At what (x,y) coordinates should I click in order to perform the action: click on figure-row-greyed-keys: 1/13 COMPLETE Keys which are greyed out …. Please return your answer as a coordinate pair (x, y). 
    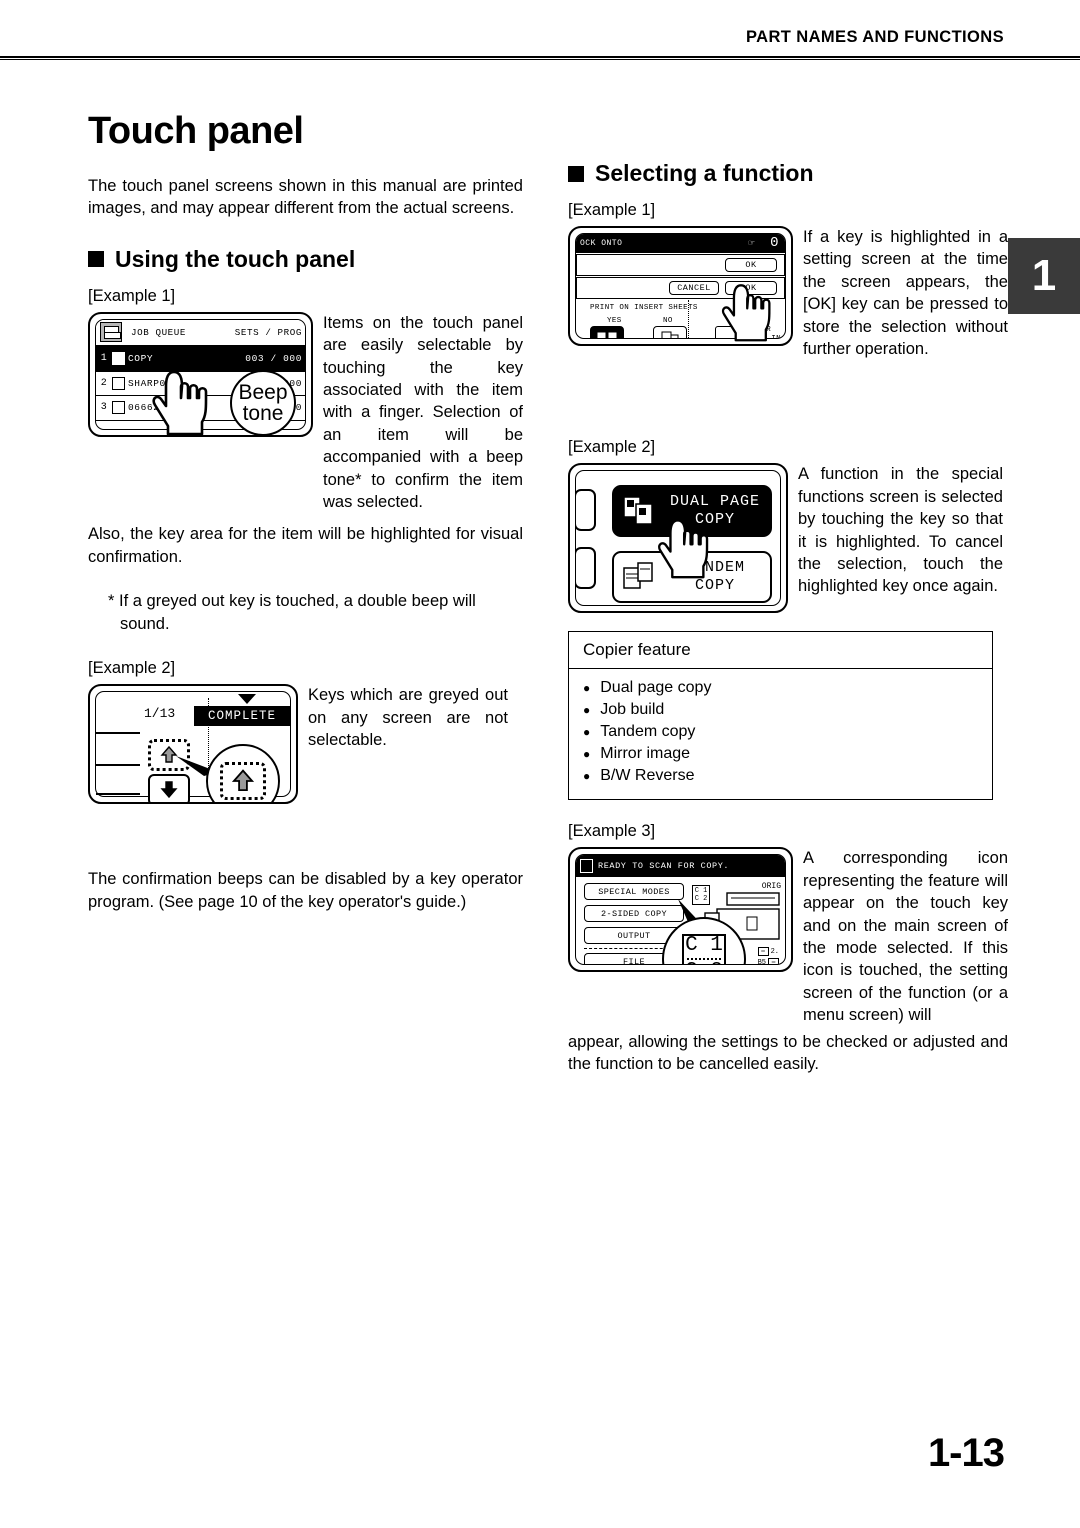
    Looking at the image, I should click on (305, 744).